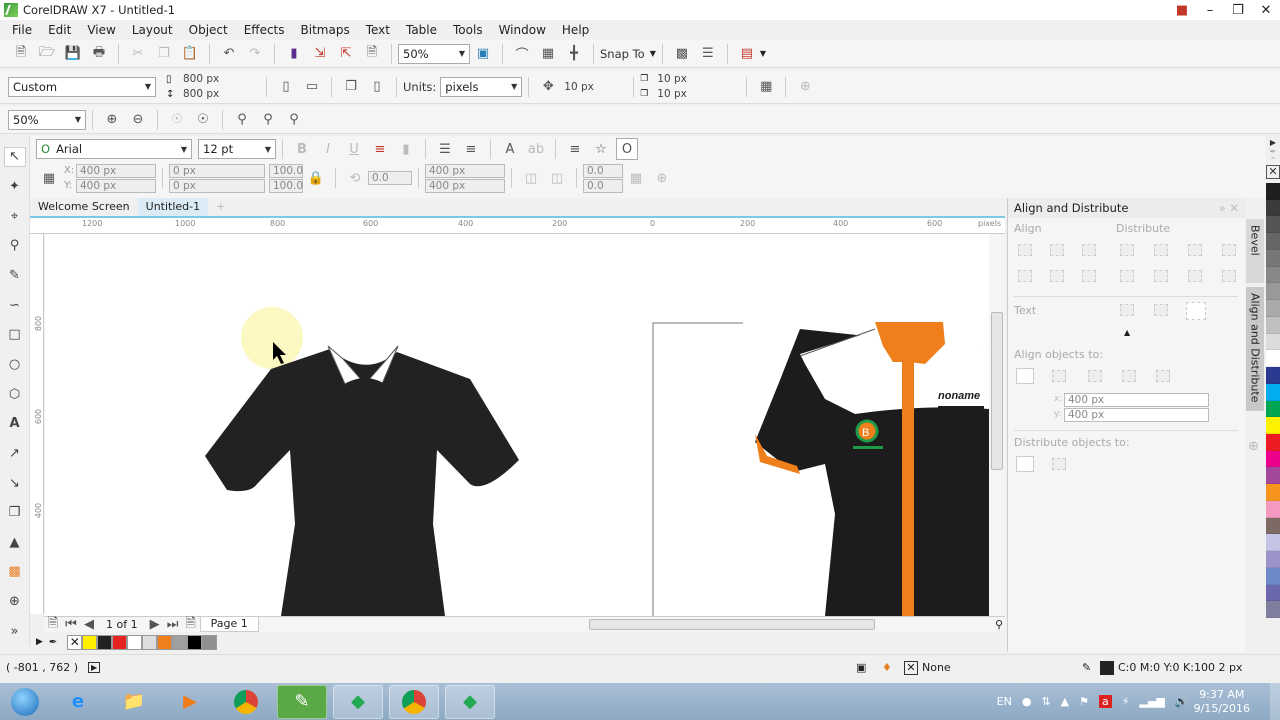 This screenshot has width=1280, height=720. What do you see at coordinates (286, 87) in the screenshot?
I see `portrait-icon: ▯` at bounding box center [286, 87].